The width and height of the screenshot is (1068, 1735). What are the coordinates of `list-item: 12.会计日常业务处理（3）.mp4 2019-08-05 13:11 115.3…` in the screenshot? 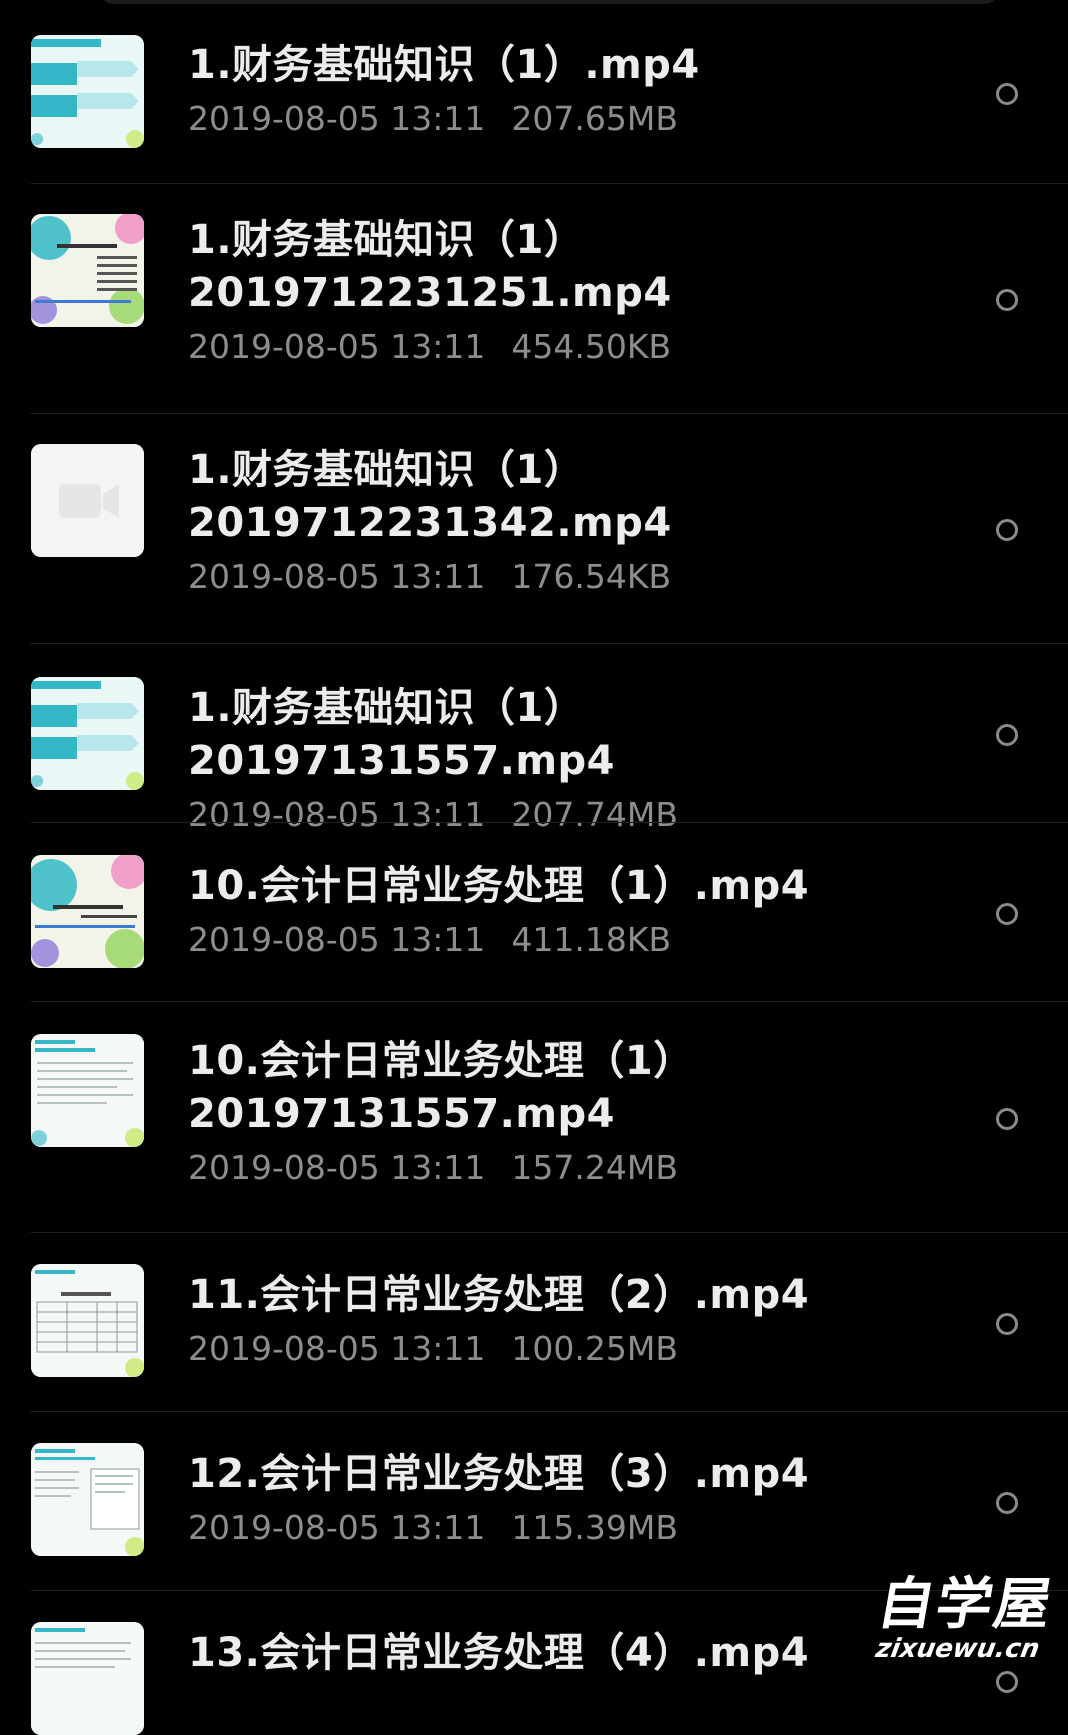 It's located at (534, 1501).